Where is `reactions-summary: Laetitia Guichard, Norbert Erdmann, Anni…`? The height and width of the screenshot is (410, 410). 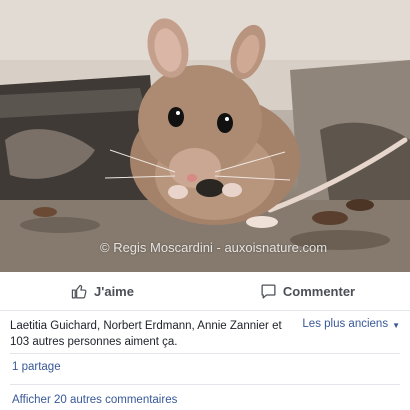
reactions-summary: Laetitia Guichard, Norbert Erdmann, Anni… is located at coordinates (205, 334).